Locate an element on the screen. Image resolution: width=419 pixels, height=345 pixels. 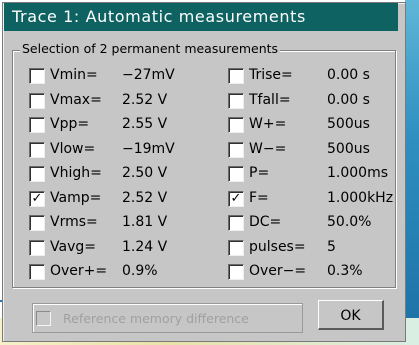
measurement-value: 0.3% is located at coordinates (345, 271).